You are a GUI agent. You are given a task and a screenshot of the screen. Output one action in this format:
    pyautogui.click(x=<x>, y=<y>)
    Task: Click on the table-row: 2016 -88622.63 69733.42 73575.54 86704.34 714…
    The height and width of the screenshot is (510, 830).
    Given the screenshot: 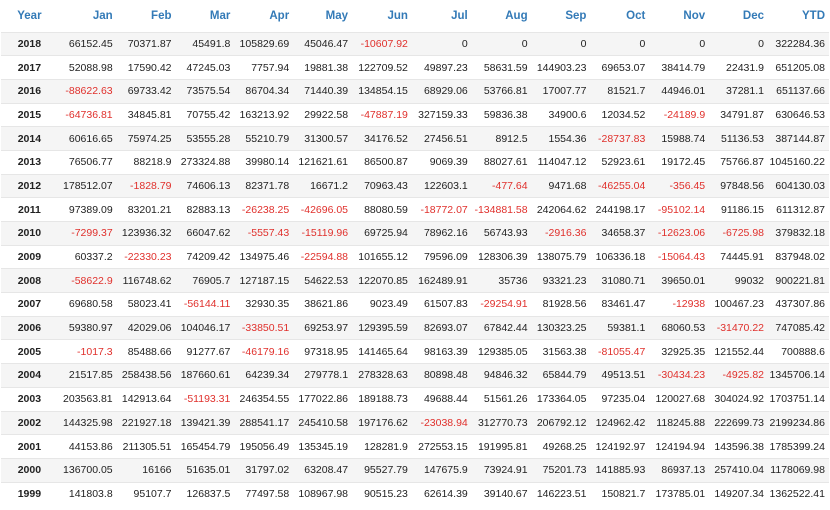 What is the action you would take?
    pyautogui.click(x=415, y=91)
    